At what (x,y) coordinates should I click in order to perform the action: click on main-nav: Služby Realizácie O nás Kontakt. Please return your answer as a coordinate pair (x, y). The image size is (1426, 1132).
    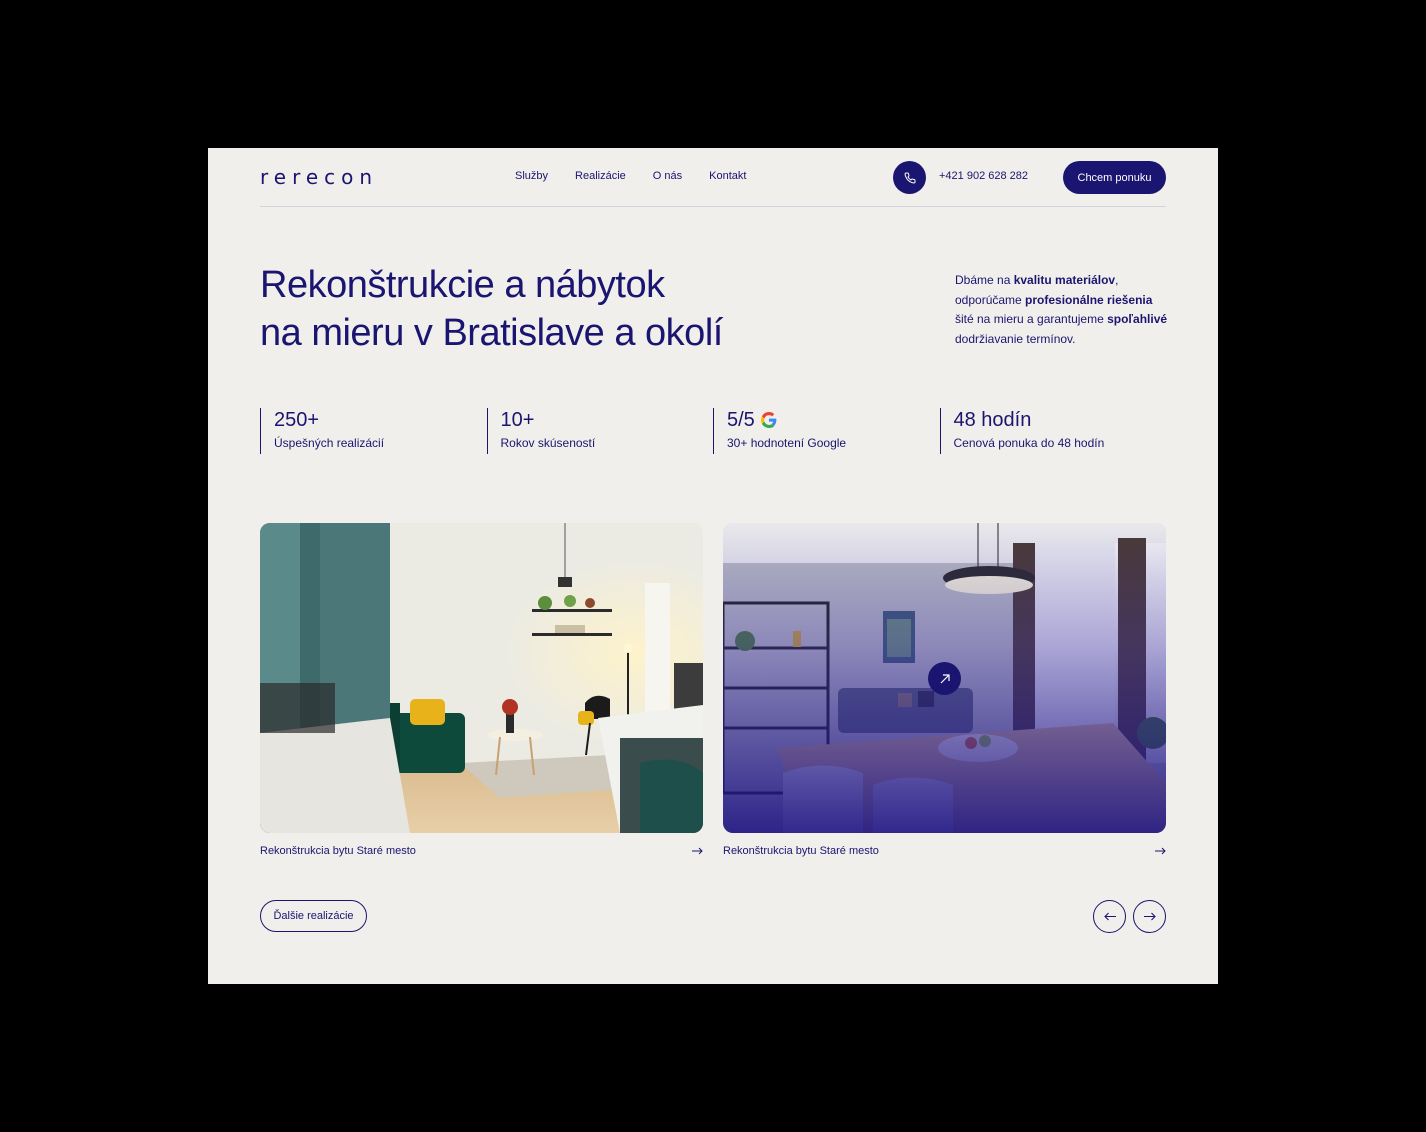
    Looking at the image, I should click on (630, 176).